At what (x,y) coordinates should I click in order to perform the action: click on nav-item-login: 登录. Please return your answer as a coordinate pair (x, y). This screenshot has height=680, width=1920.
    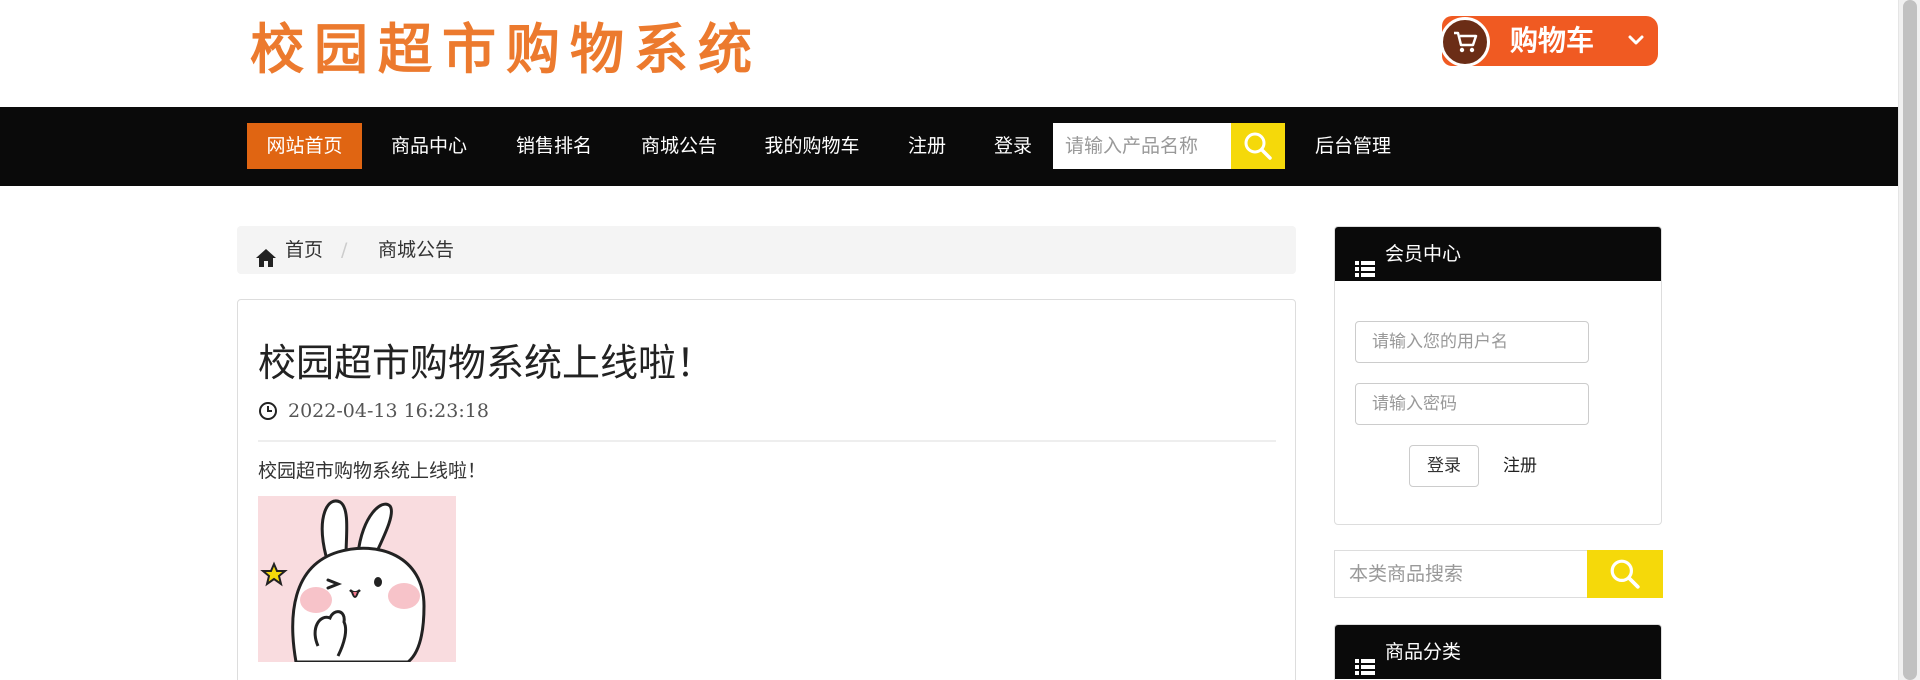
    Looking at the image, I should click on (1013, 146).